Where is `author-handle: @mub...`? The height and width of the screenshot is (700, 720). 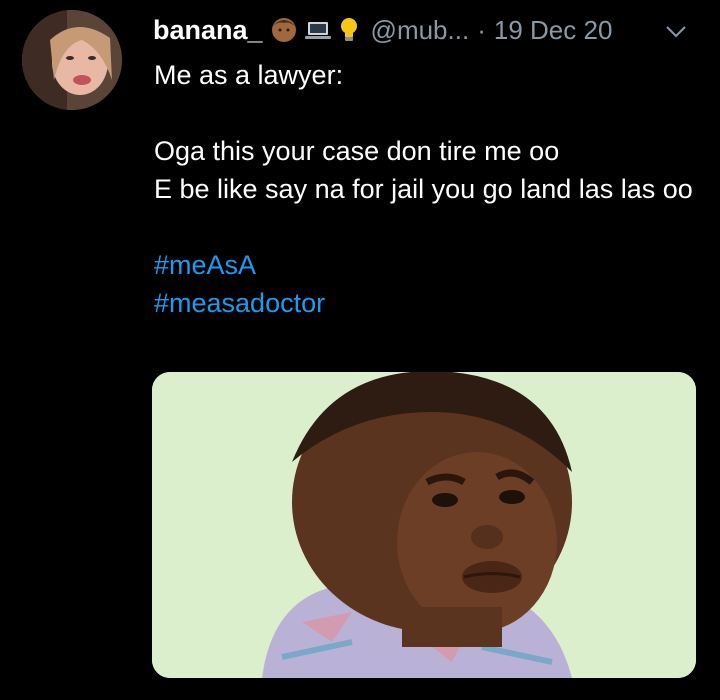 author-handle: @mub... is located at coordinates (420, 30).